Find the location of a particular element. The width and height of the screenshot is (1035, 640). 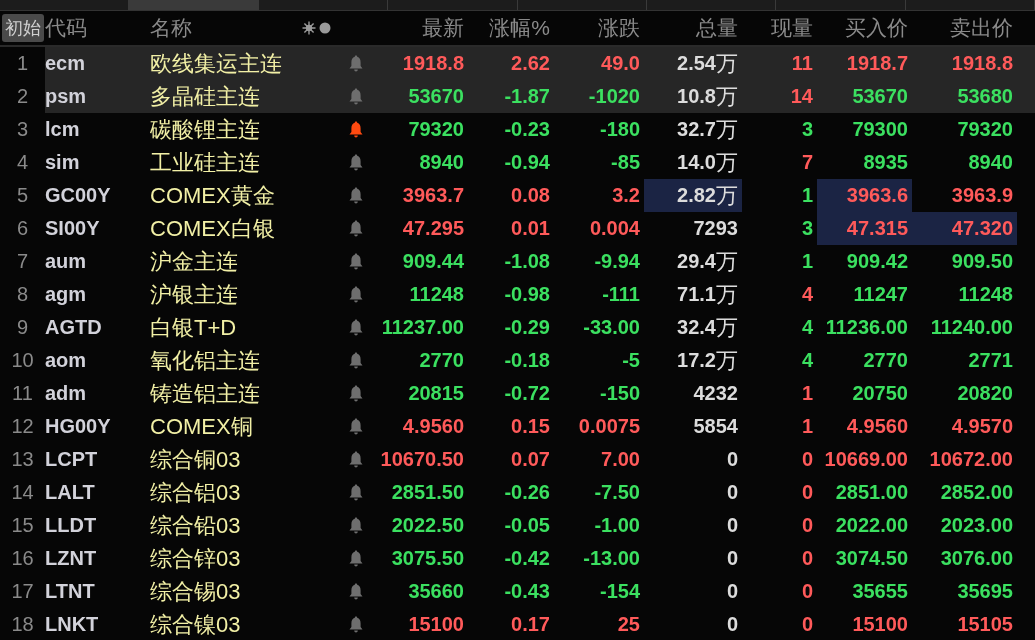

quote-row: 11 adm 铸造铝主连 20815 -0.72 -150 4232 1 20750 20820 is located at coordinates (517, 393).